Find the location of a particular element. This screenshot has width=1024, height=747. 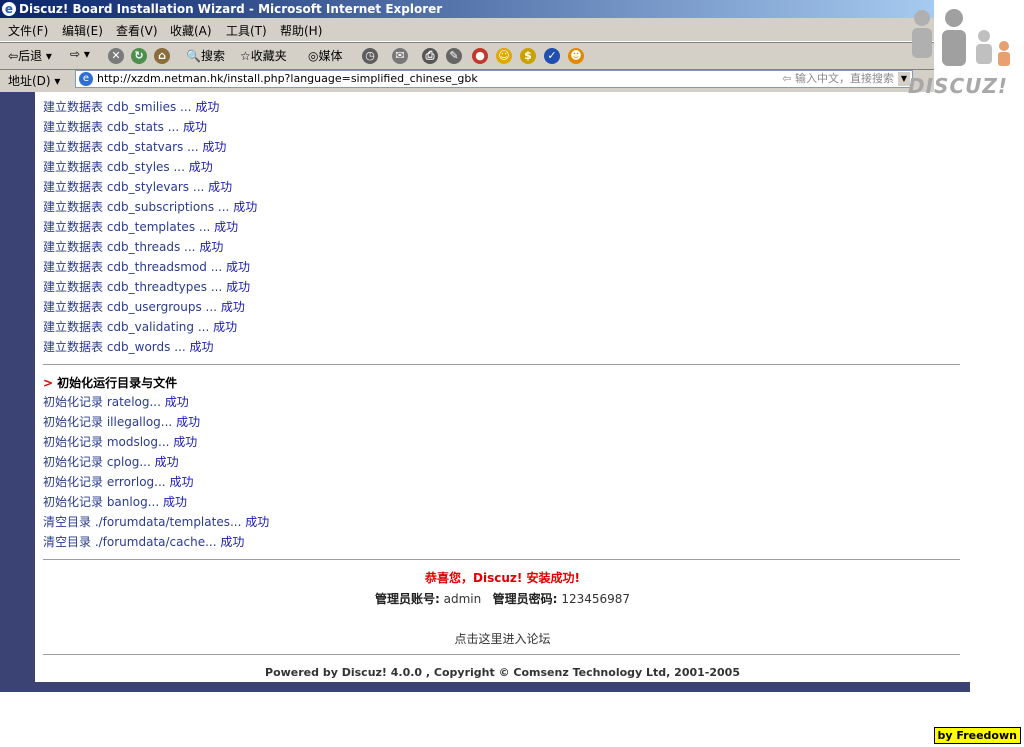

table-log-item: 建立数据表 cdb_threadsmod ... 成功 is located at coordinates (146, 267).